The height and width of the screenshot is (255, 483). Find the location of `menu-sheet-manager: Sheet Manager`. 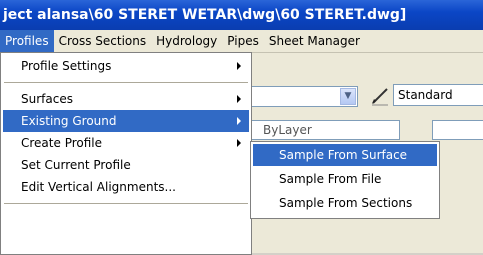

menu-sheet-manager: Sheet Manager is located at coordinates (314, 41).